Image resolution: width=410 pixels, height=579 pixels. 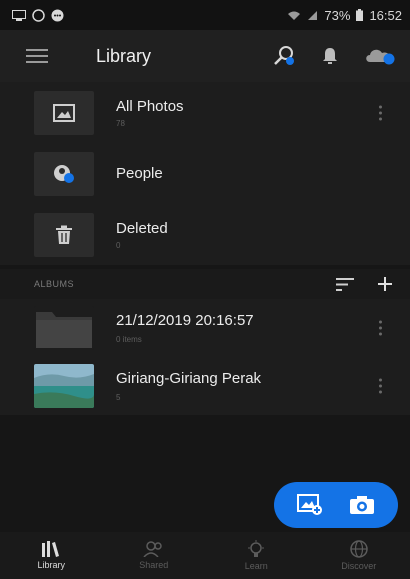 What do you see at coordinates (185, 320) in the screenshot?
I see `album-title: 21/12/2019 20:16:57` at bounding box center [185, 320].